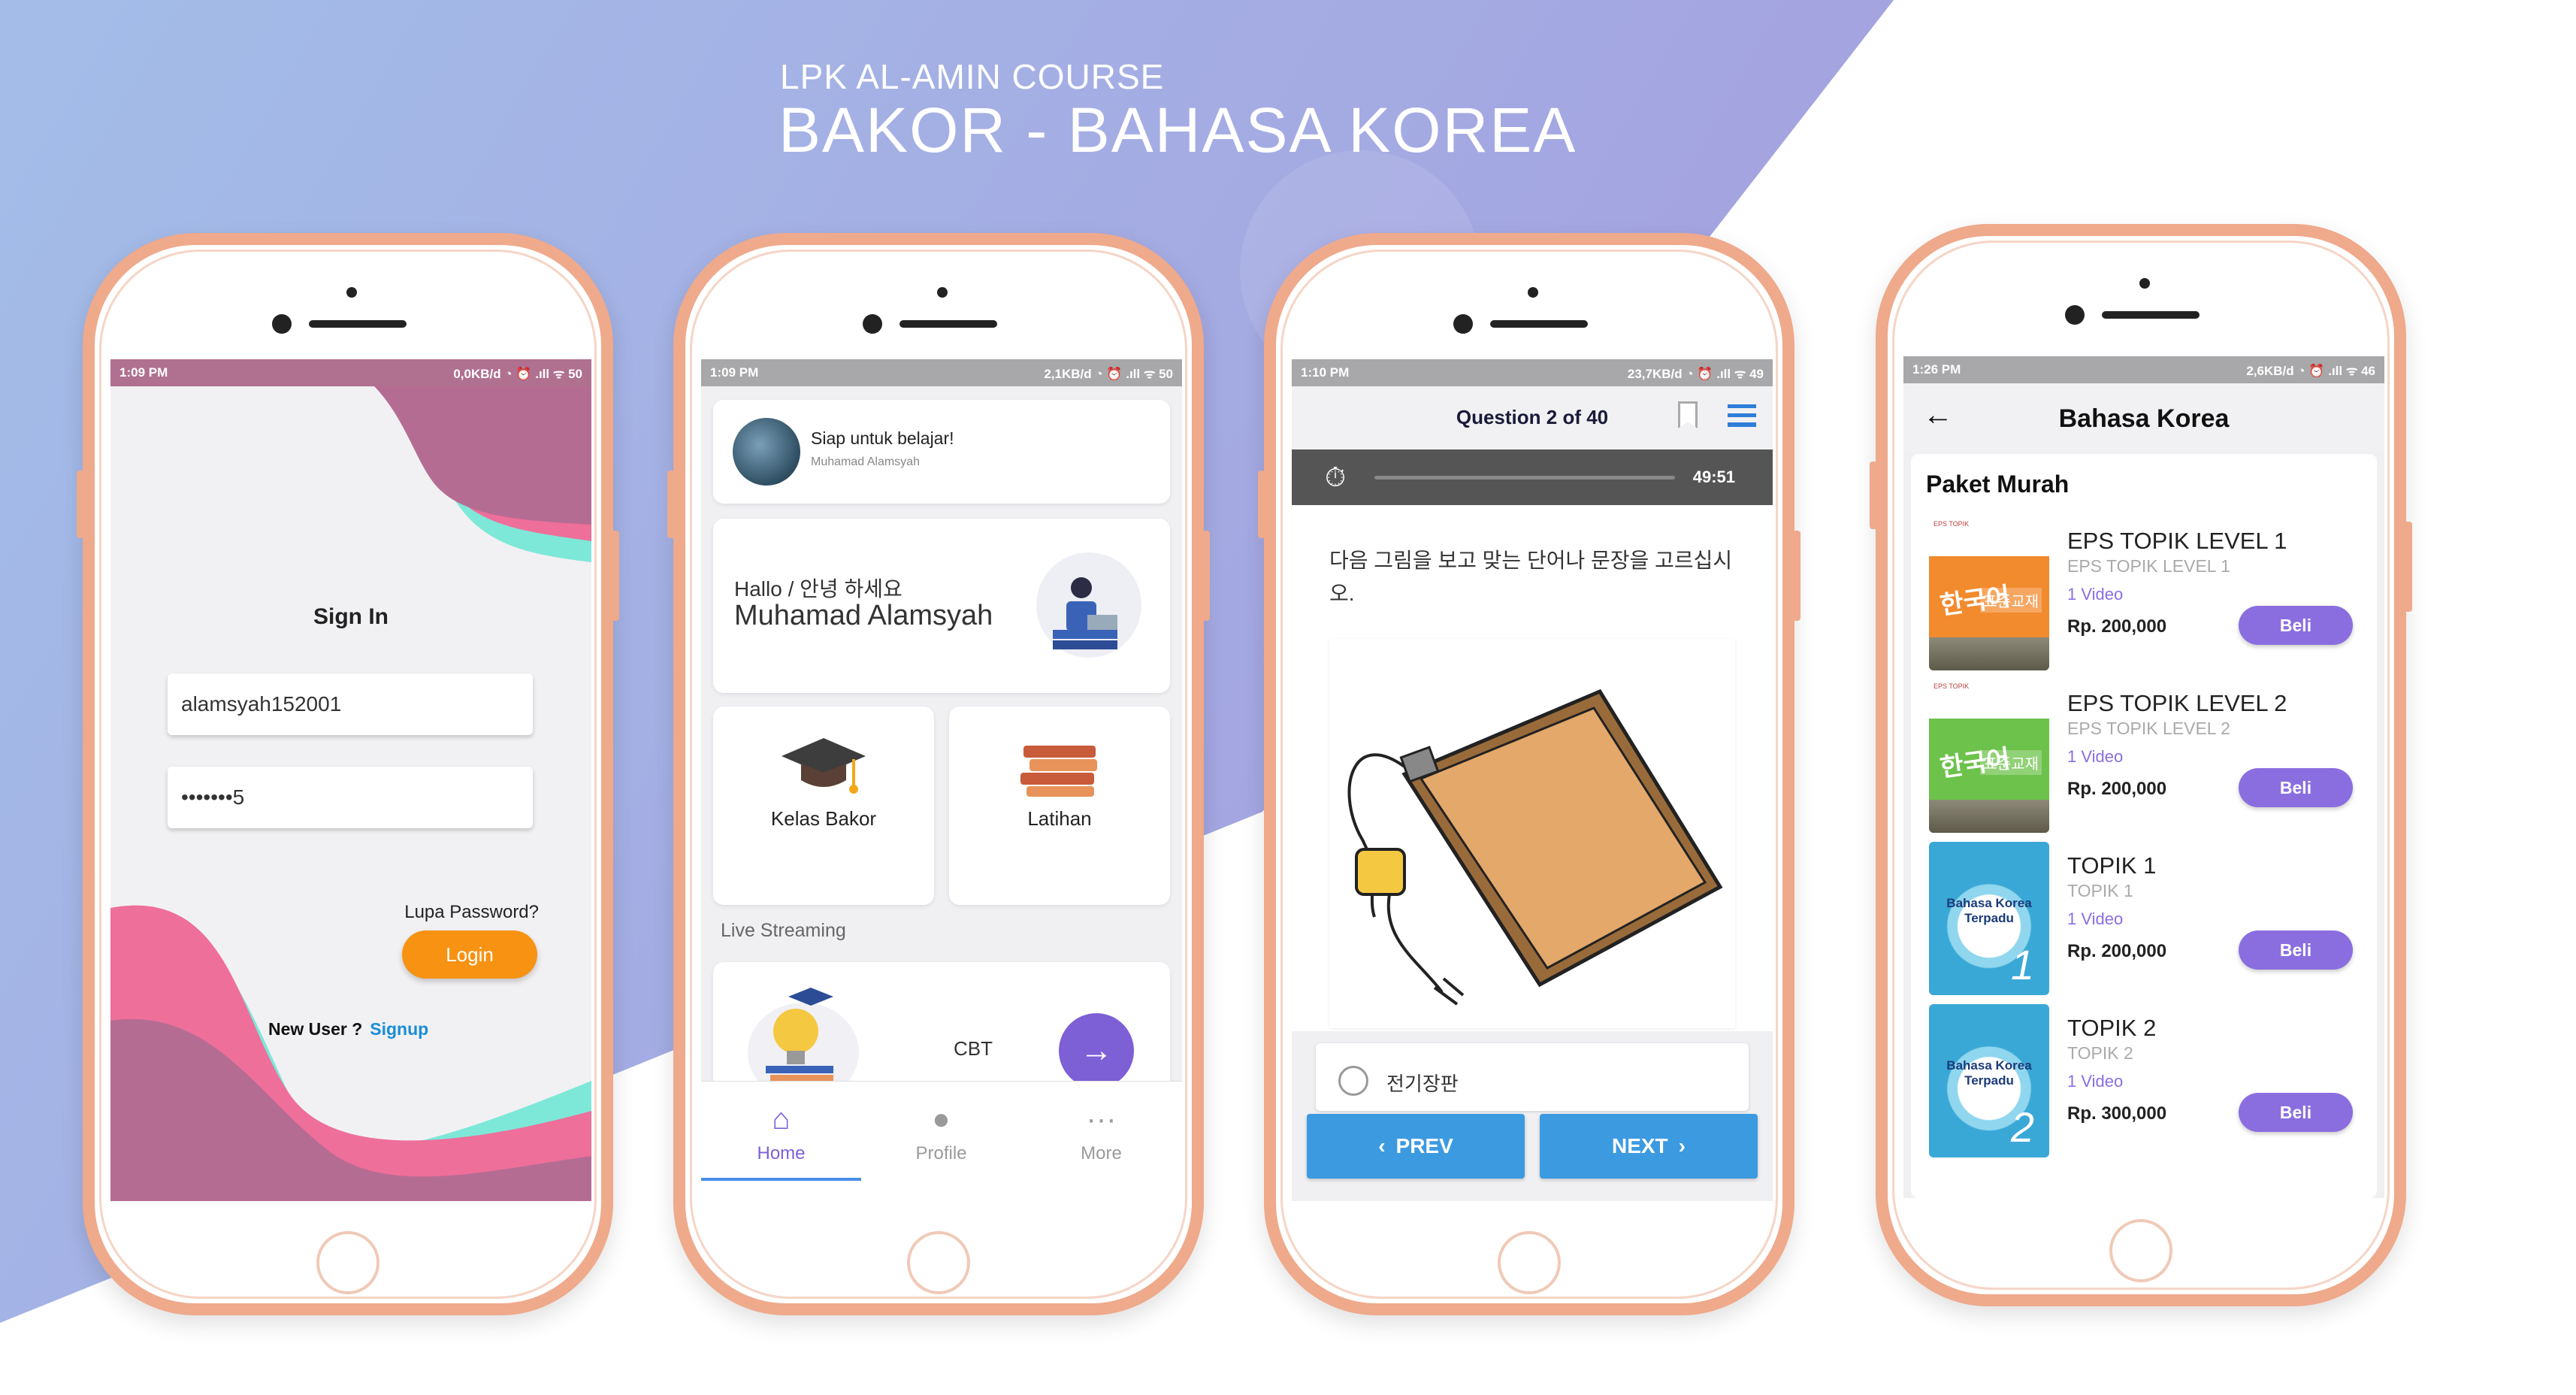 The image size is (2576, 1395). What do you see at coordinates (973, 76) in the screenshot?
I see `promo-subtitle: LPK AL-AMIN COURSE` at bounding box center [973, 76].